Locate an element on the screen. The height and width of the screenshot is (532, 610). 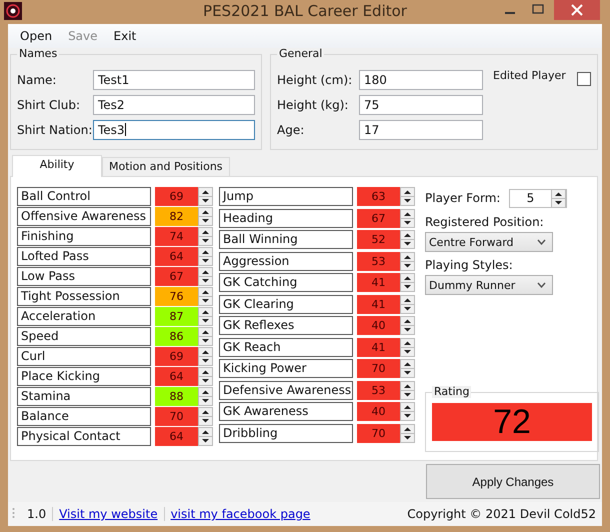
chevron-down-icon is located at coordinates (541, 285).